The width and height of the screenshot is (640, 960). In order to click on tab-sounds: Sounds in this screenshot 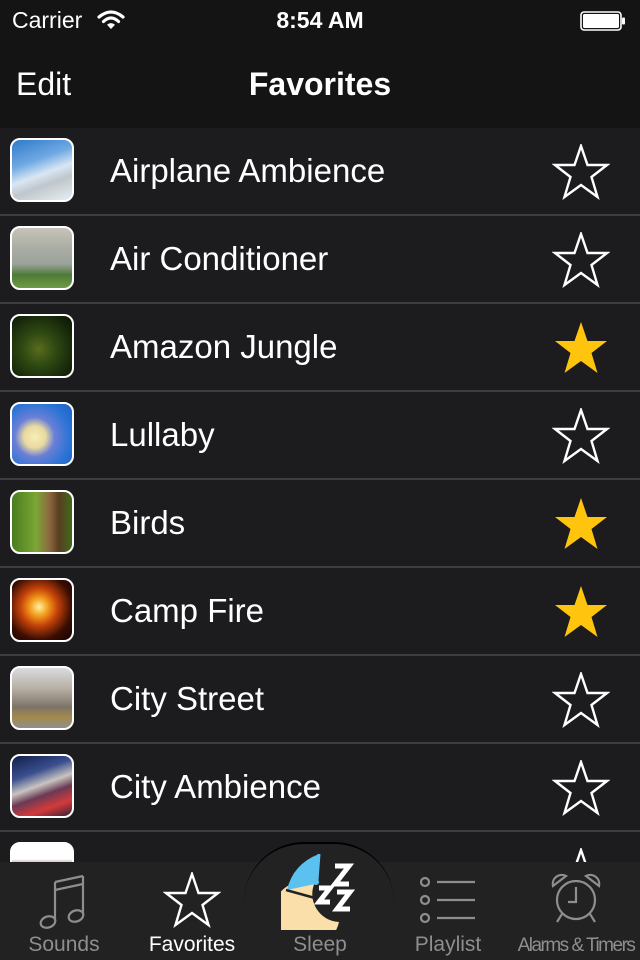, I will do `click(64, 911)`.